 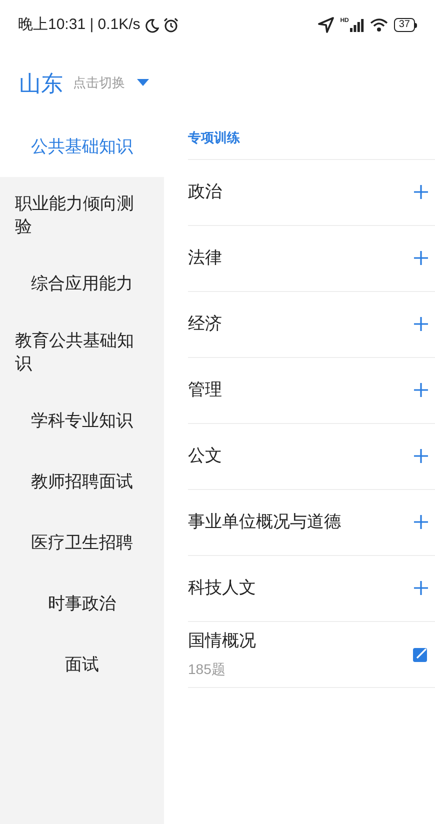 I want to click on topic-name: 事业单位概况与道德, so click(x=264, y=522).